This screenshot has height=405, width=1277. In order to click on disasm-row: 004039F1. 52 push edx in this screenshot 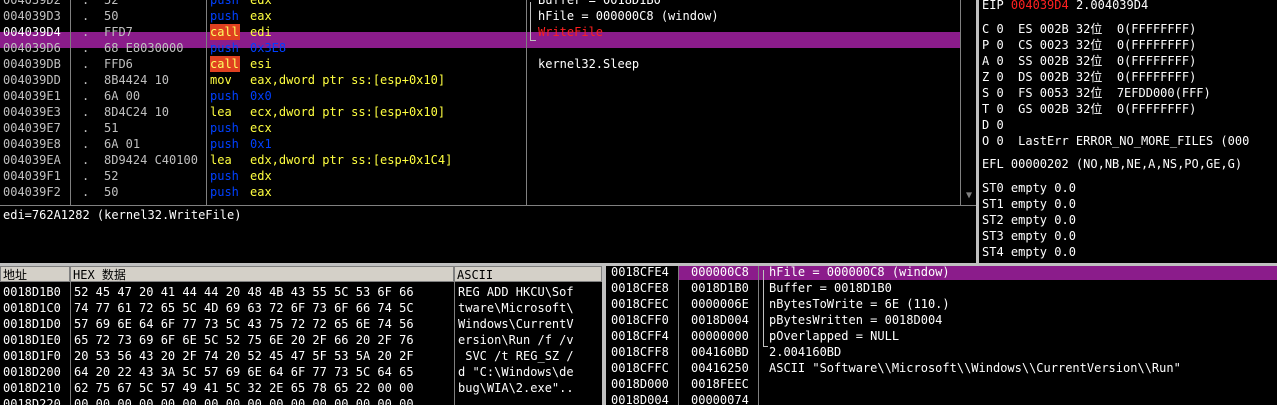, I will do `click(480, 176)`.